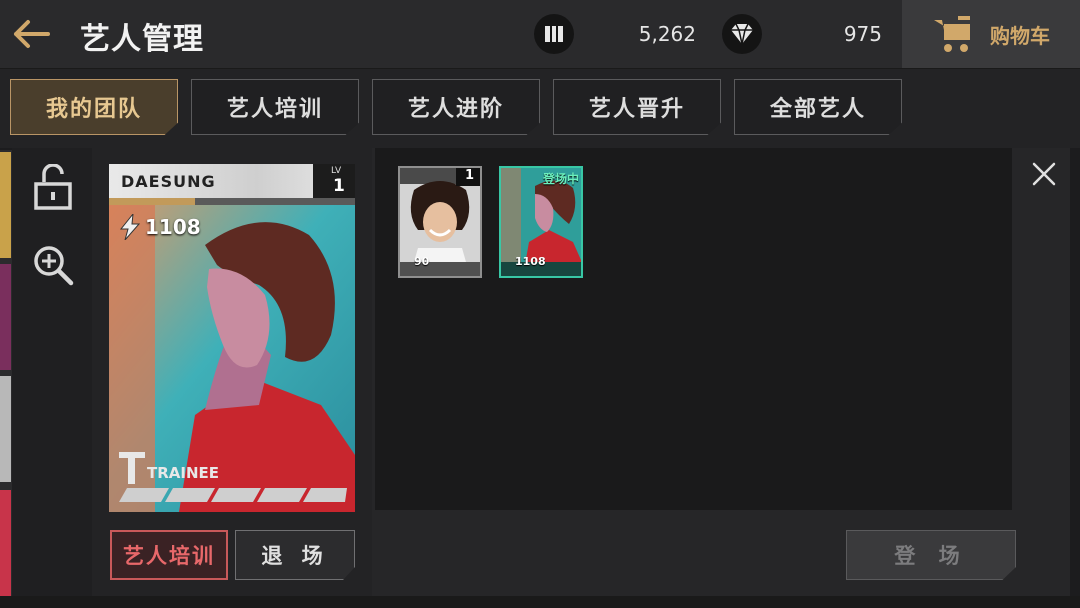  I want to click on trainee-logo: TRAINEE, so click(174, 470).